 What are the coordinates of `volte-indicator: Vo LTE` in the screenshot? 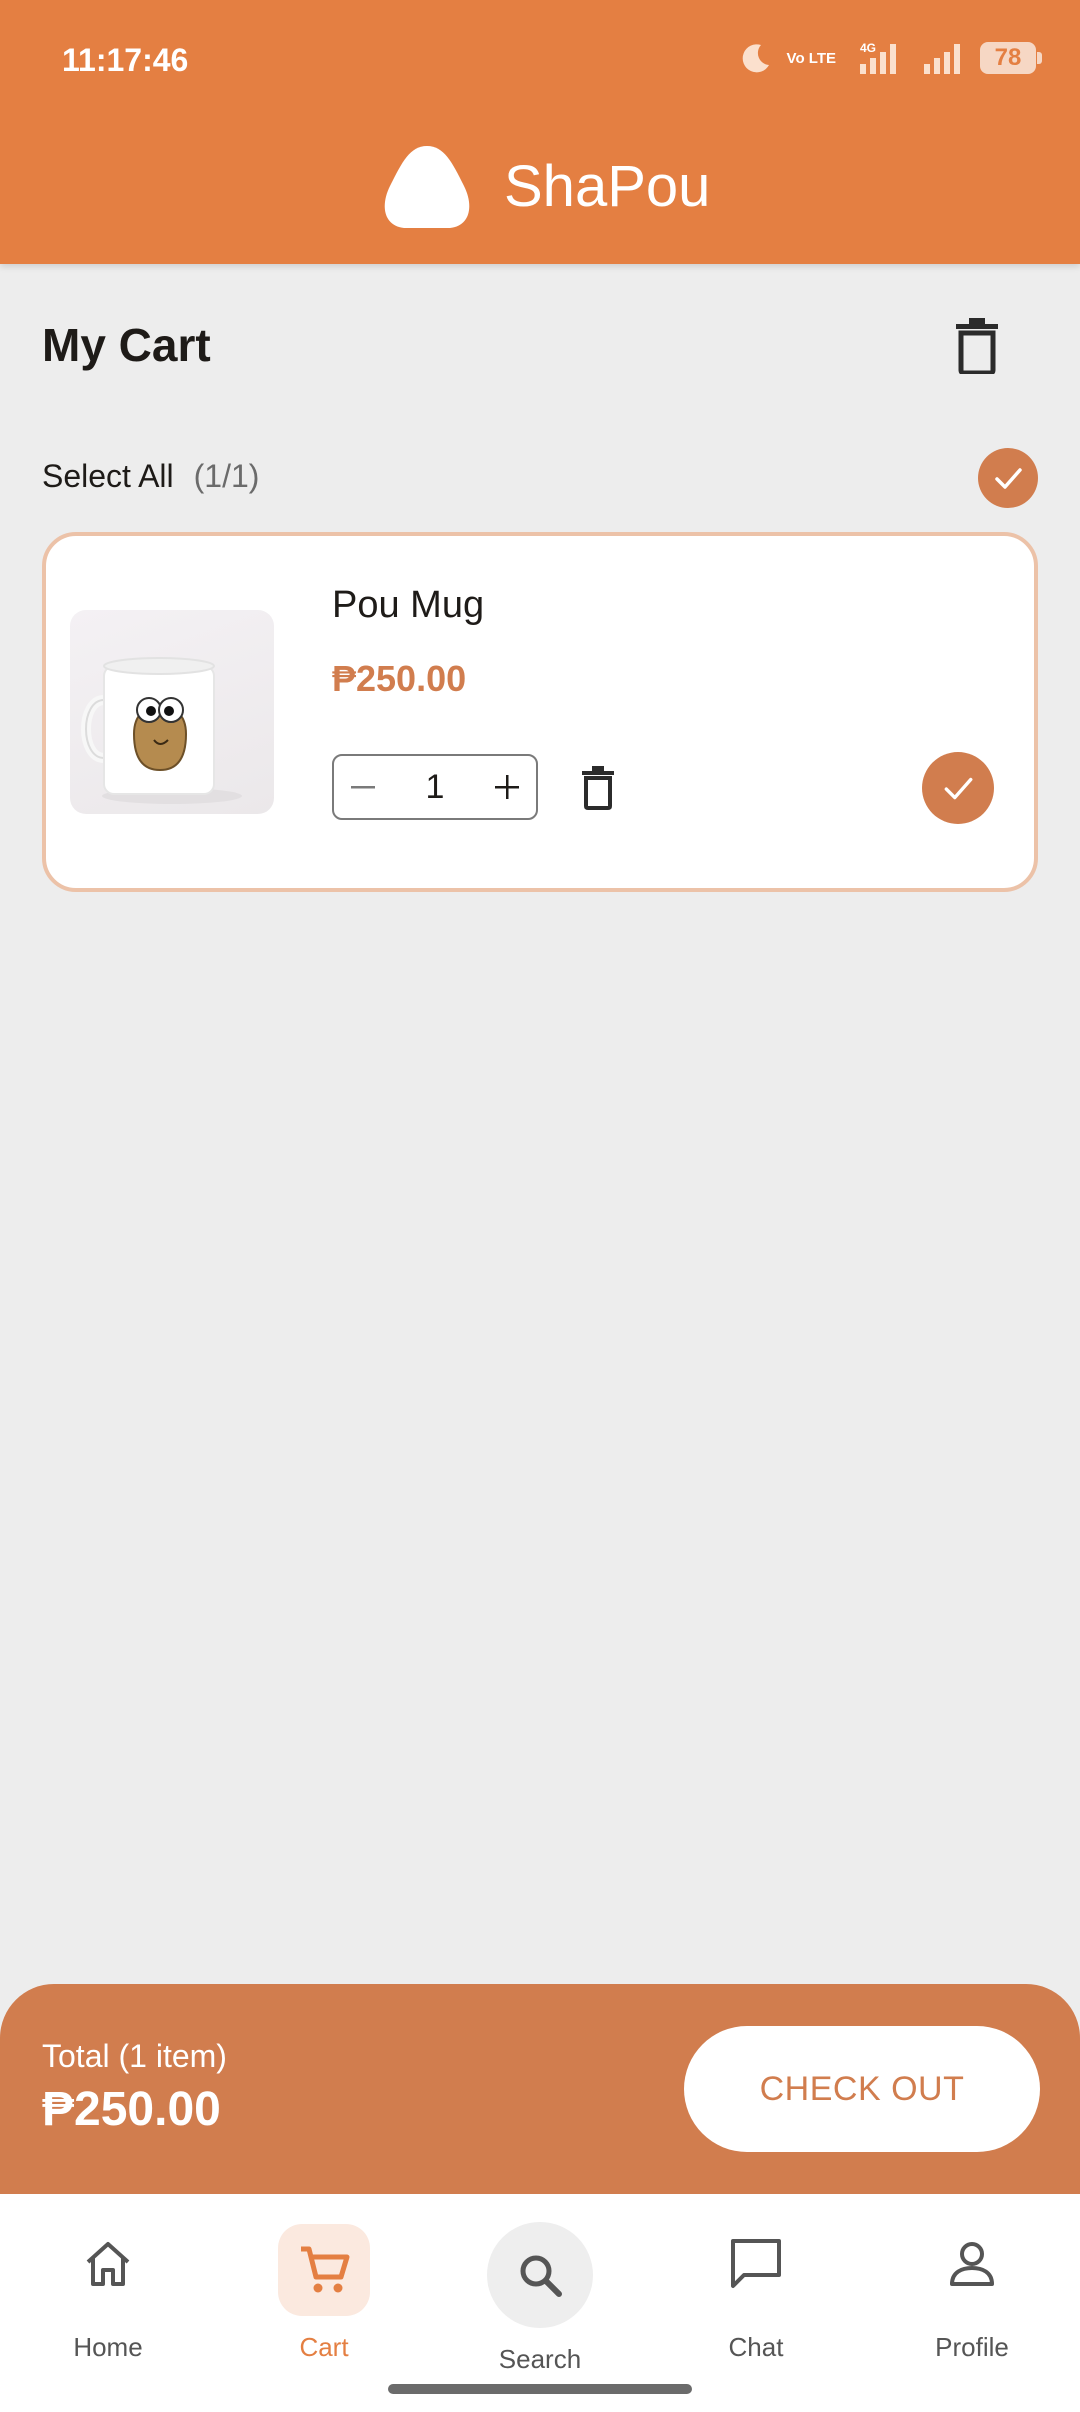 It's located at (811, 58).